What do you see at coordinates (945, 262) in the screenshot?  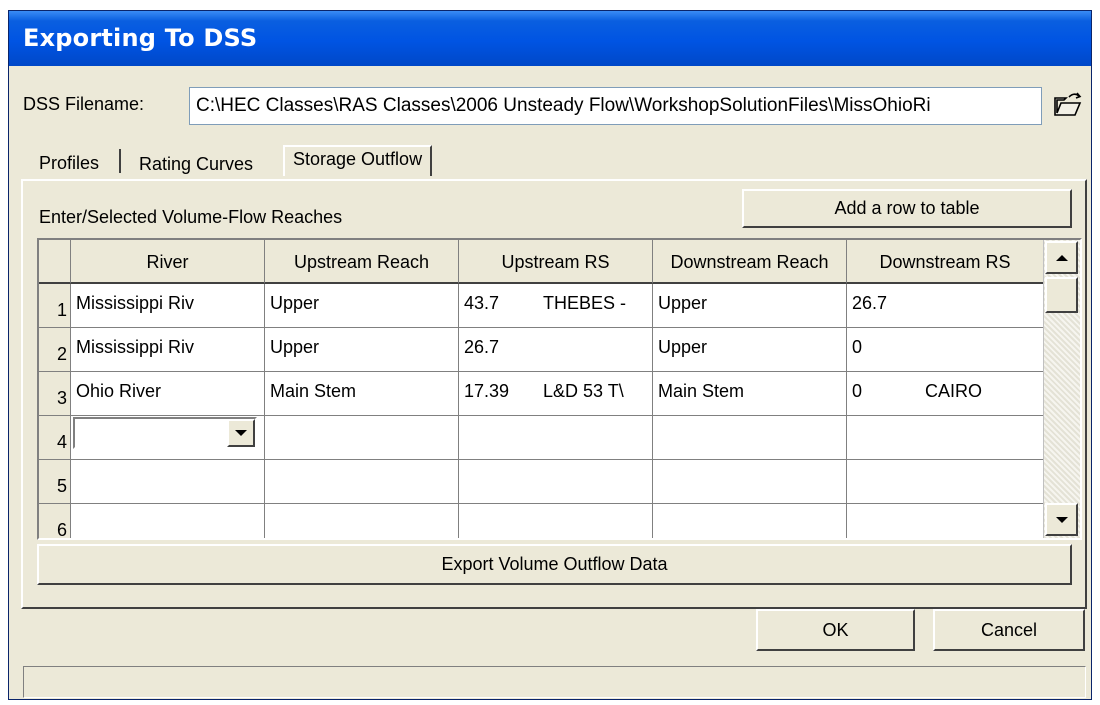 I see `column-header-downstream-rs: Downstream RS` at bounding box center [945, 262].